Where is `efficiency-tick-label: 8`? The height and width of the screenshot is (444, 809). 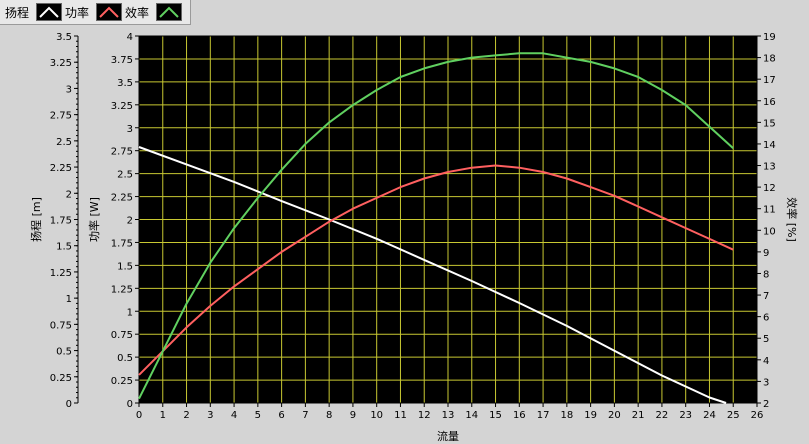
efficiency-tick-label: 8 is located at coordinates (766, 274).